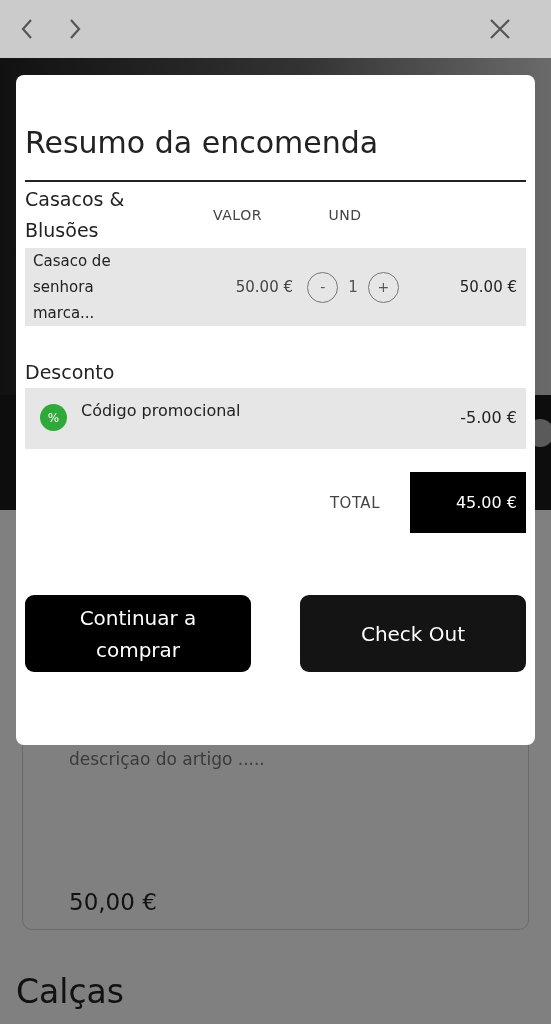 This screenshot has width=551, height=1024. What do you see at coordinates (263, 287) in the screenshot?
I see `item-price: 50.00 €` at bounding box center [263, 287].